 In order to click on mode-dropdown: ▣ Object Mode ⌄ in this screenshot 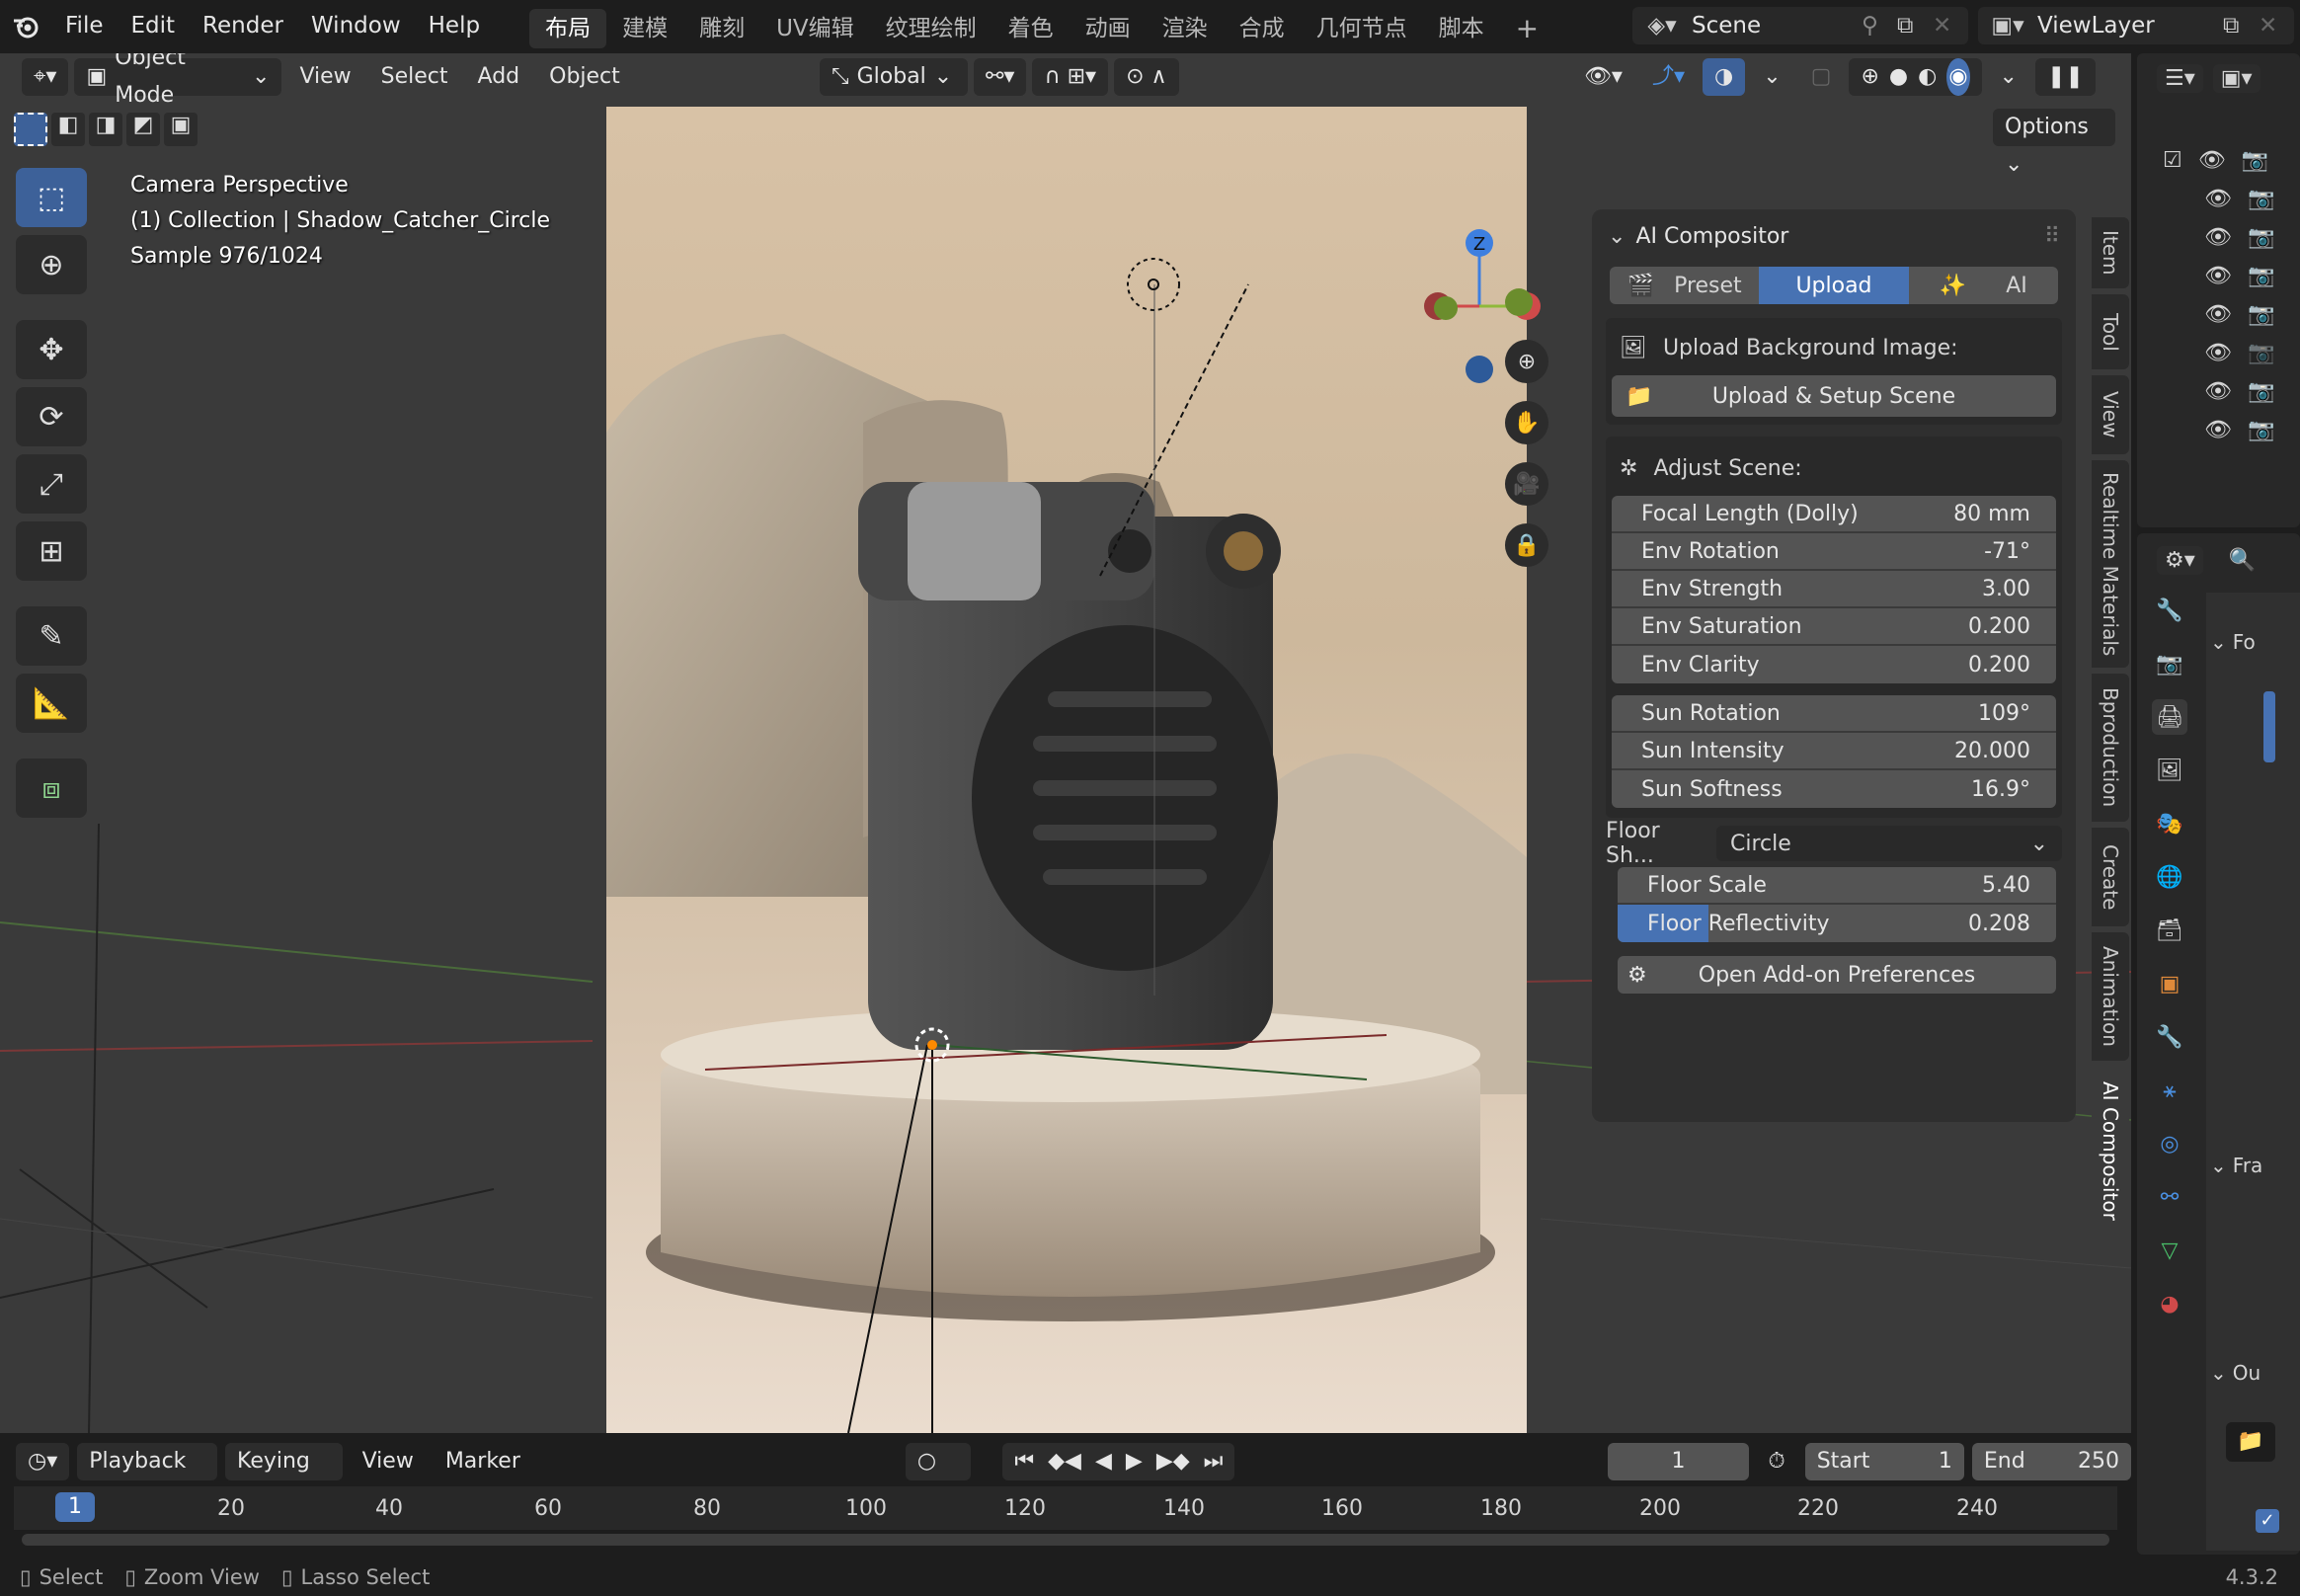, I will do `click(178, 80)`.